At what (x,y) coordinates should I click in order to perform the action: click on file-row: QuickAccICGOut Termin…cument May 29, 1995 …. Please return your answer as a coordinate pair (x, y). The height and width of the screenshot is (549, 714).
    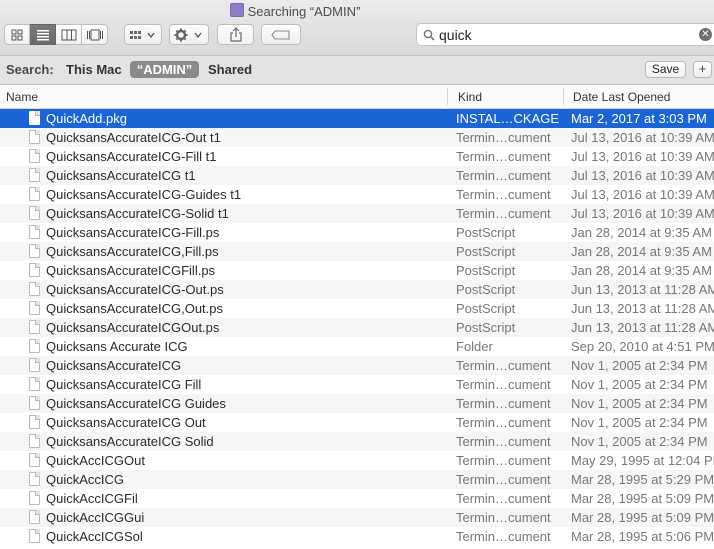
    Looking at the image, I should click on (357, 460).